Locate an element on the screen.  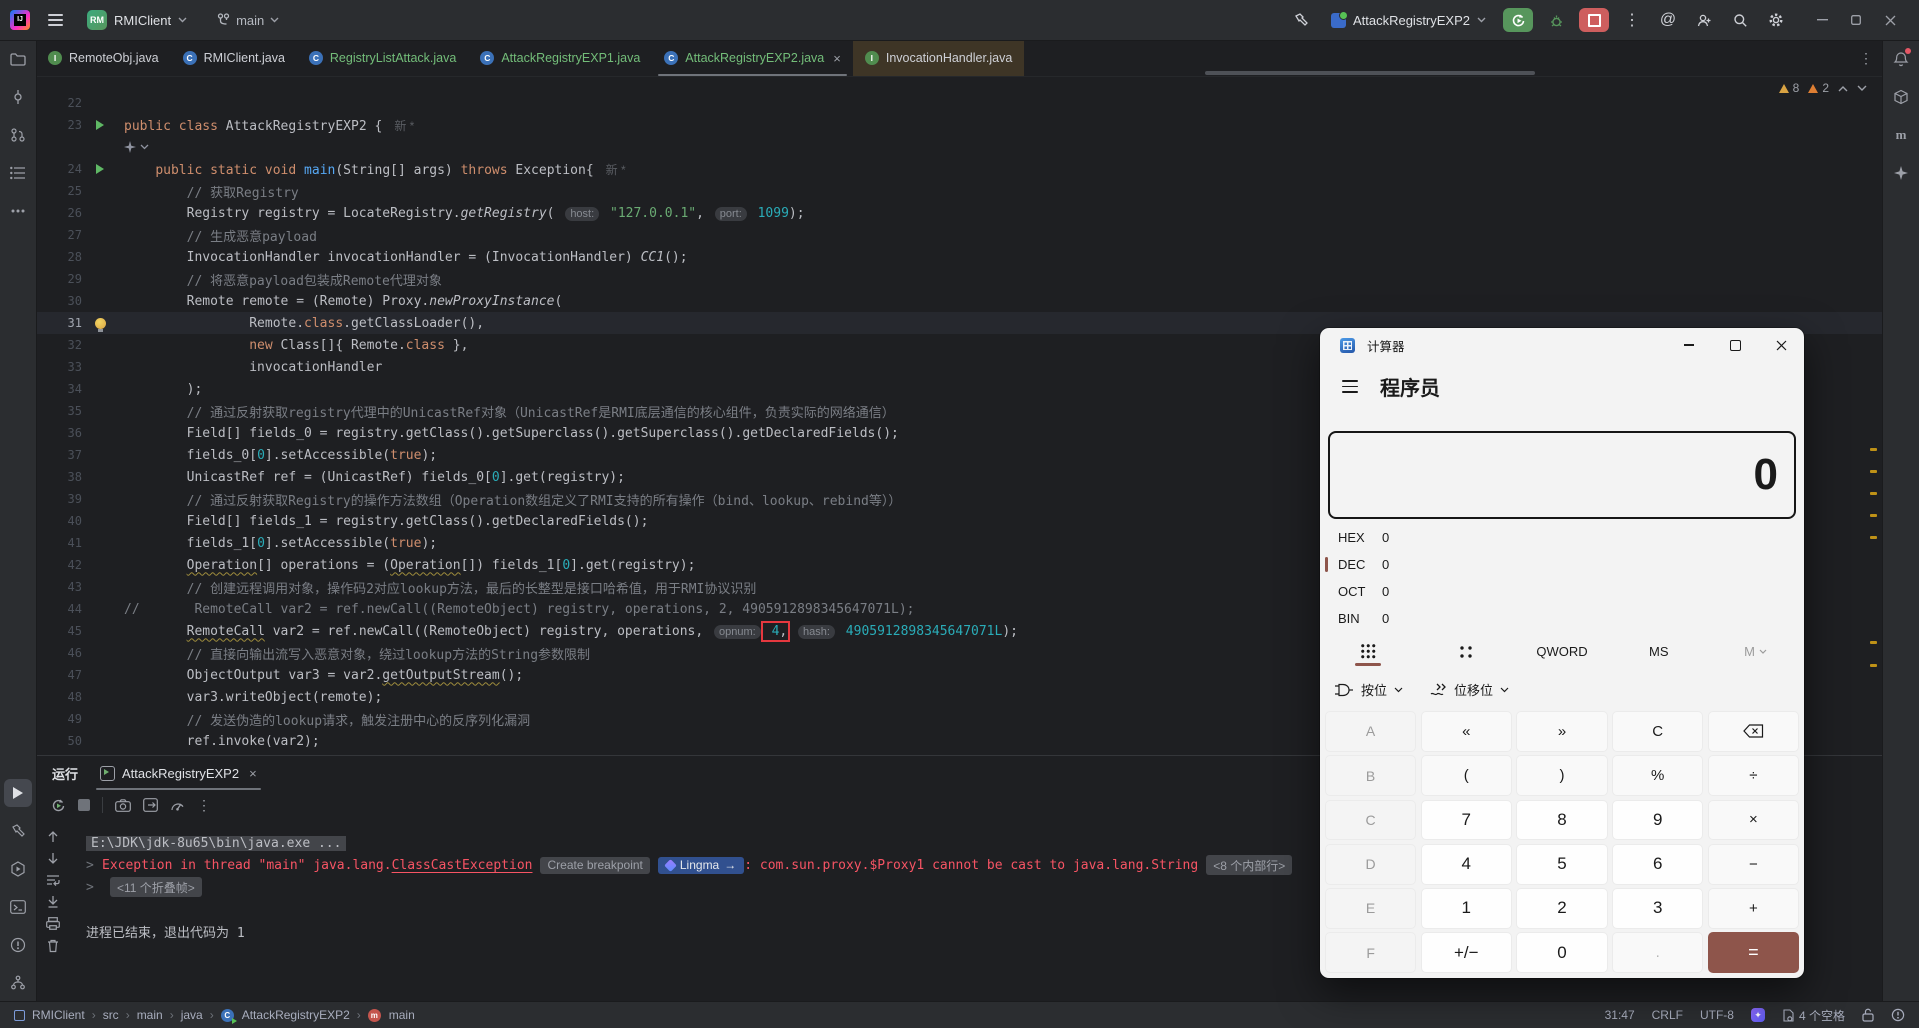
code-line: 23 public class AttackRegistryEXP2 {新 * is located at coordinates (959, 125).